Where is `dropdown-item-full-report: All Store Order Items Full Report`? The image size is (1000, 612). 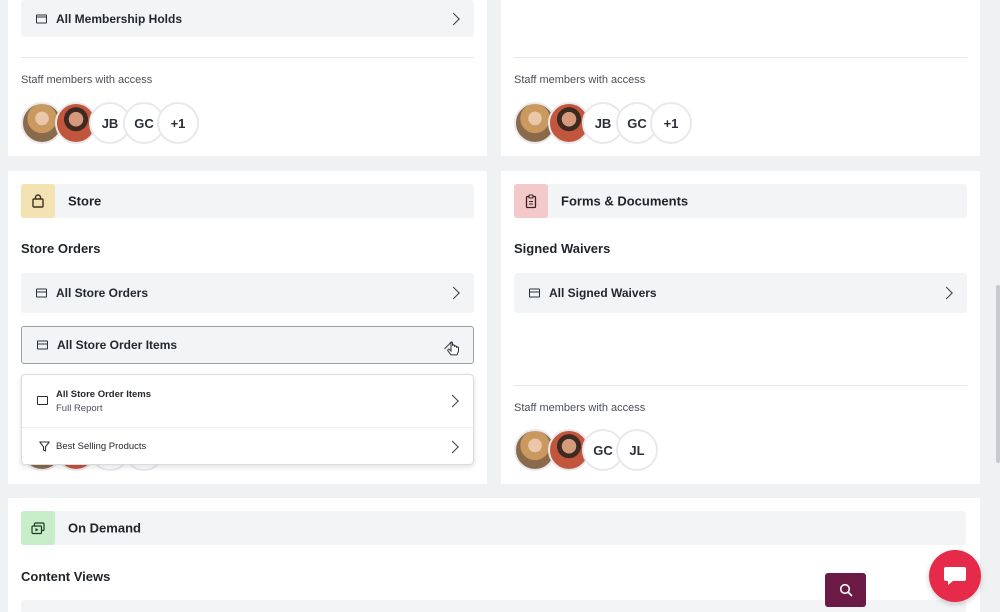 dropdown-item-full-report: All Store Order Items Full Report is located at coordinates (247, 401).